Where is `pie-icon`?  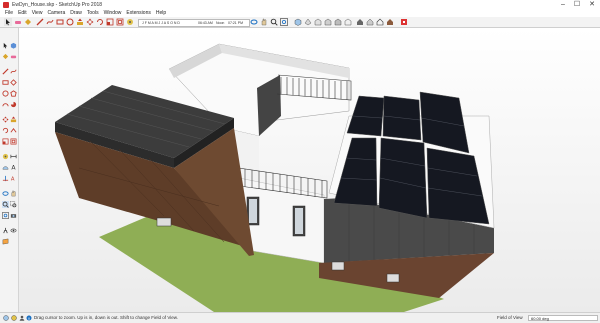 pie-icon is located at coordinates (13, 104).